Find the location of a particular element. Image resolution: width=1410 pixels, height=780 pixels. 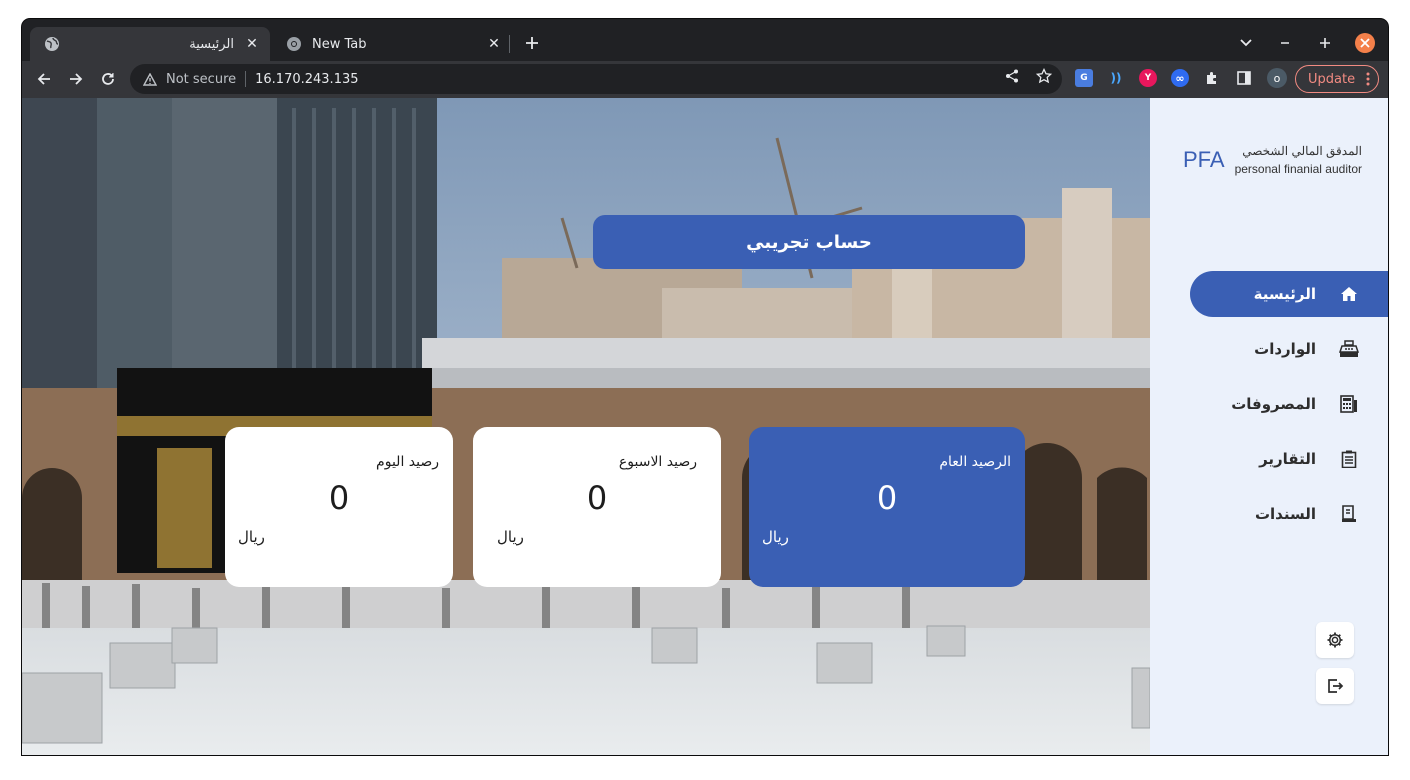

tab-title: New Tab is located at coordinates (339, 44).